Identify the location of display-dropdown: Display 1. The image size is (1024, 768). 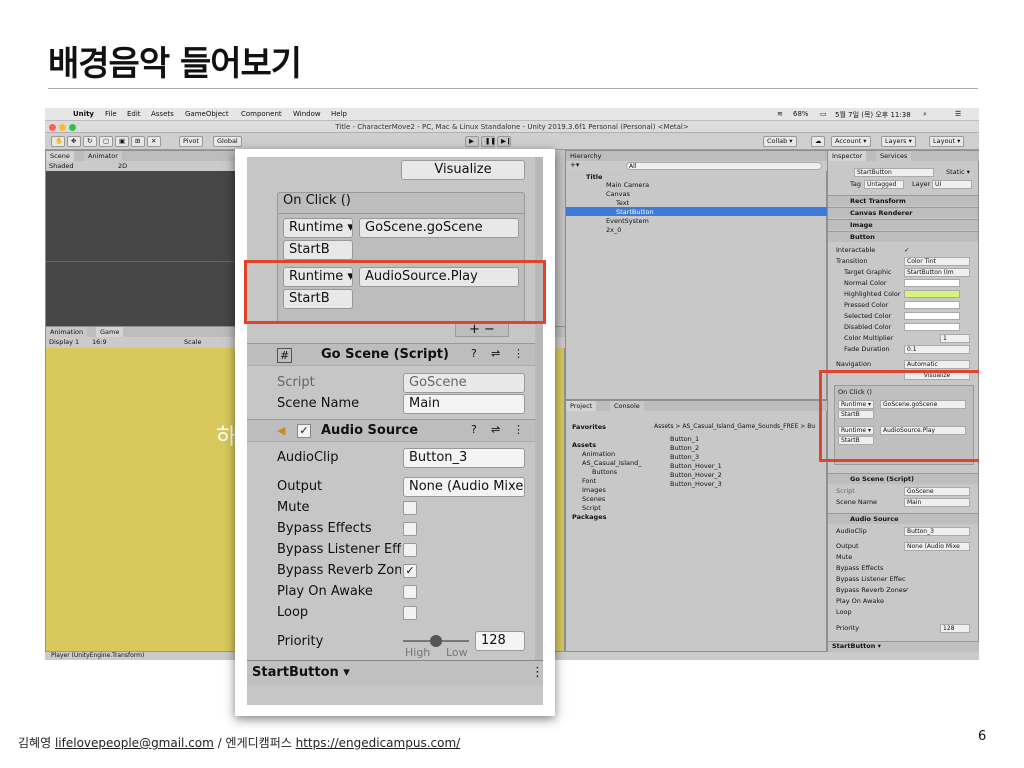
(64, 342).